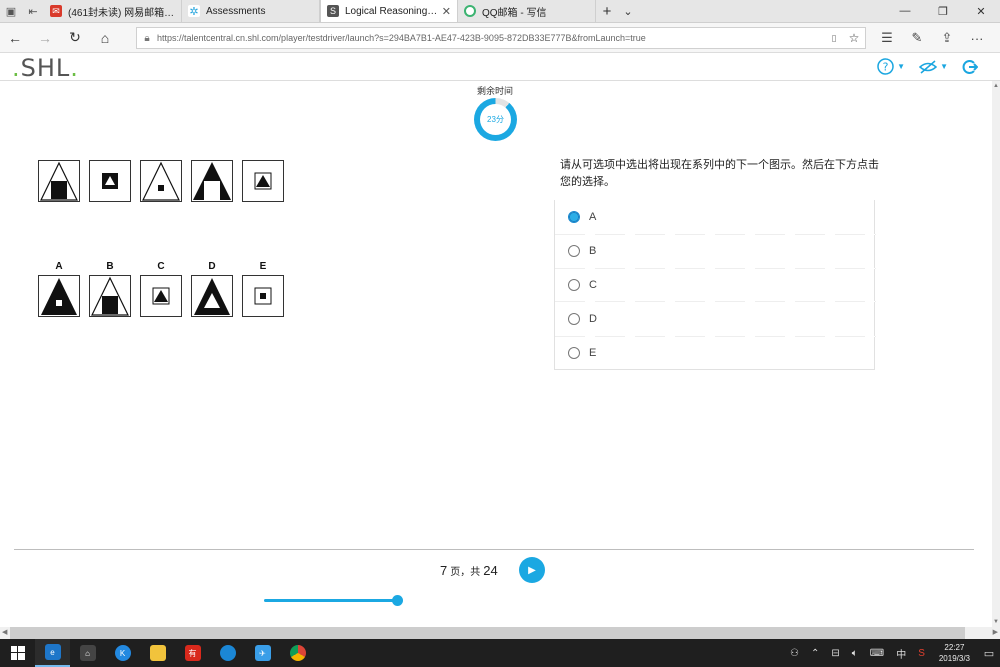  Describe the element at coordinates (470, 11) in the screenshot. I see `qq-icon` at that location.